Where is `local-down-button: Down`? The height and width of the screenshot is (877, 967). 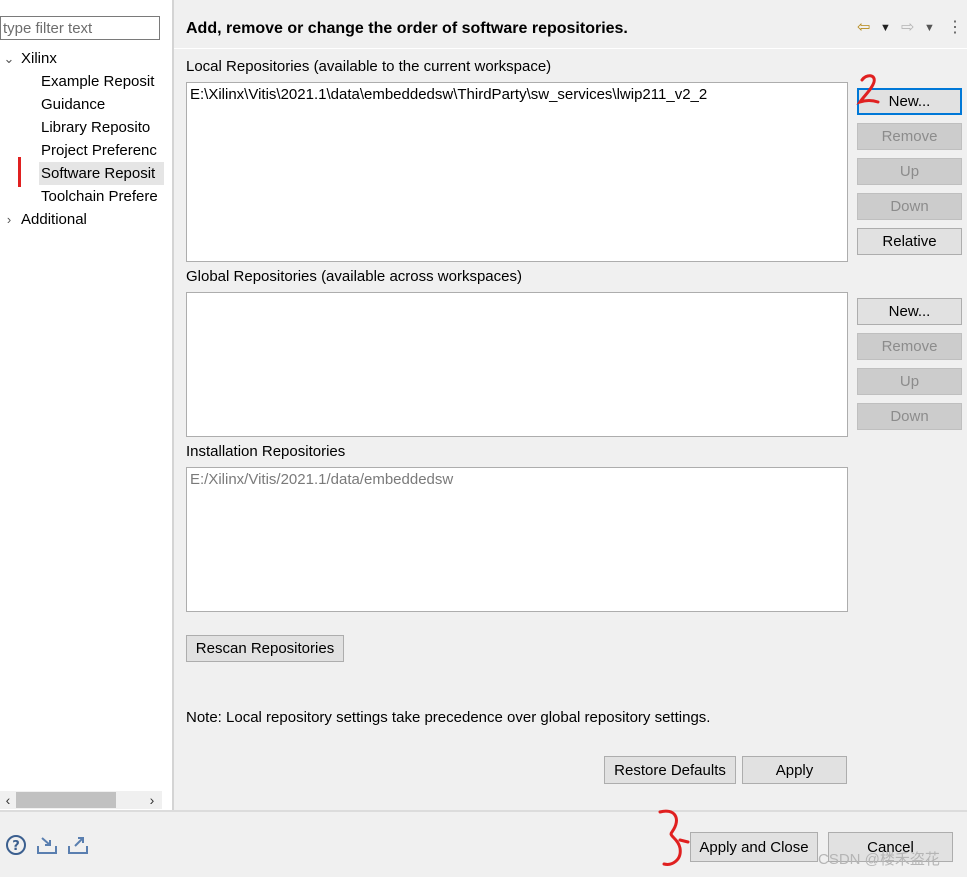 local-down-button: Down is located at coordinates (909, 206).